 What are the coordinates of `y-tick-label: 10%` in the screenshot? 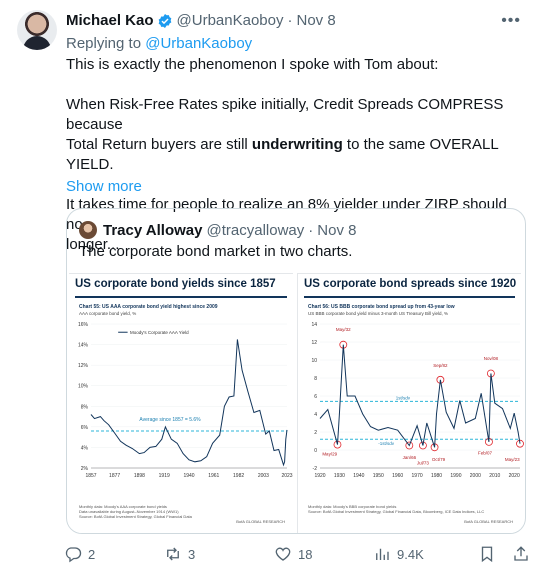 It's located at (83, 387).